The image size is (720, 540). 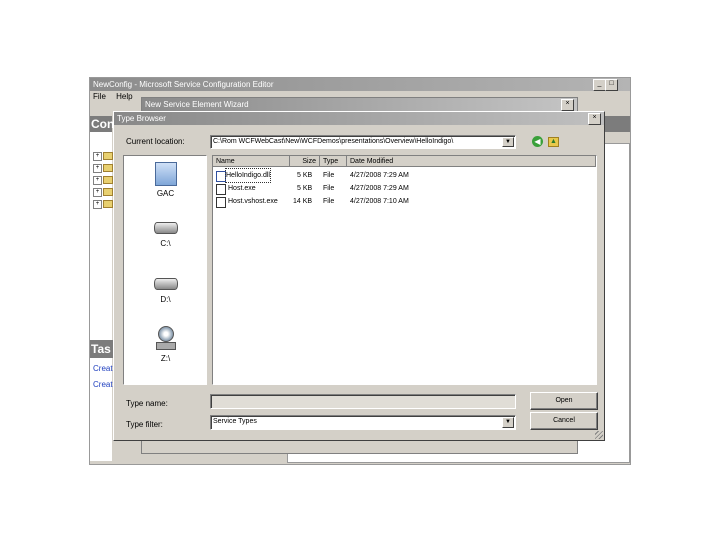 I want to click on places-bar: GAC C:\ D:\ Z:\, so click(x=165, y=270).